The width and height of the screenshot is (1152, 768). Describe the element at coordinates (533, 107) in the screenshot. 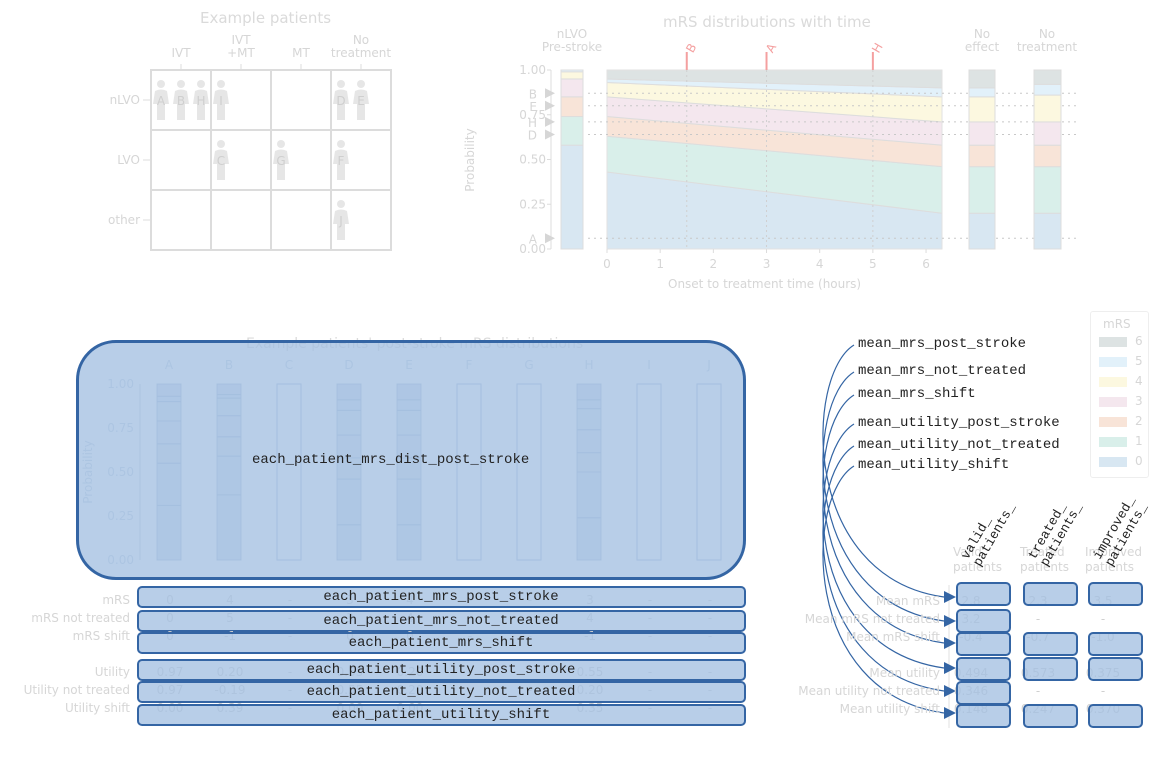

I see `patient-marker-label: E` at that location.